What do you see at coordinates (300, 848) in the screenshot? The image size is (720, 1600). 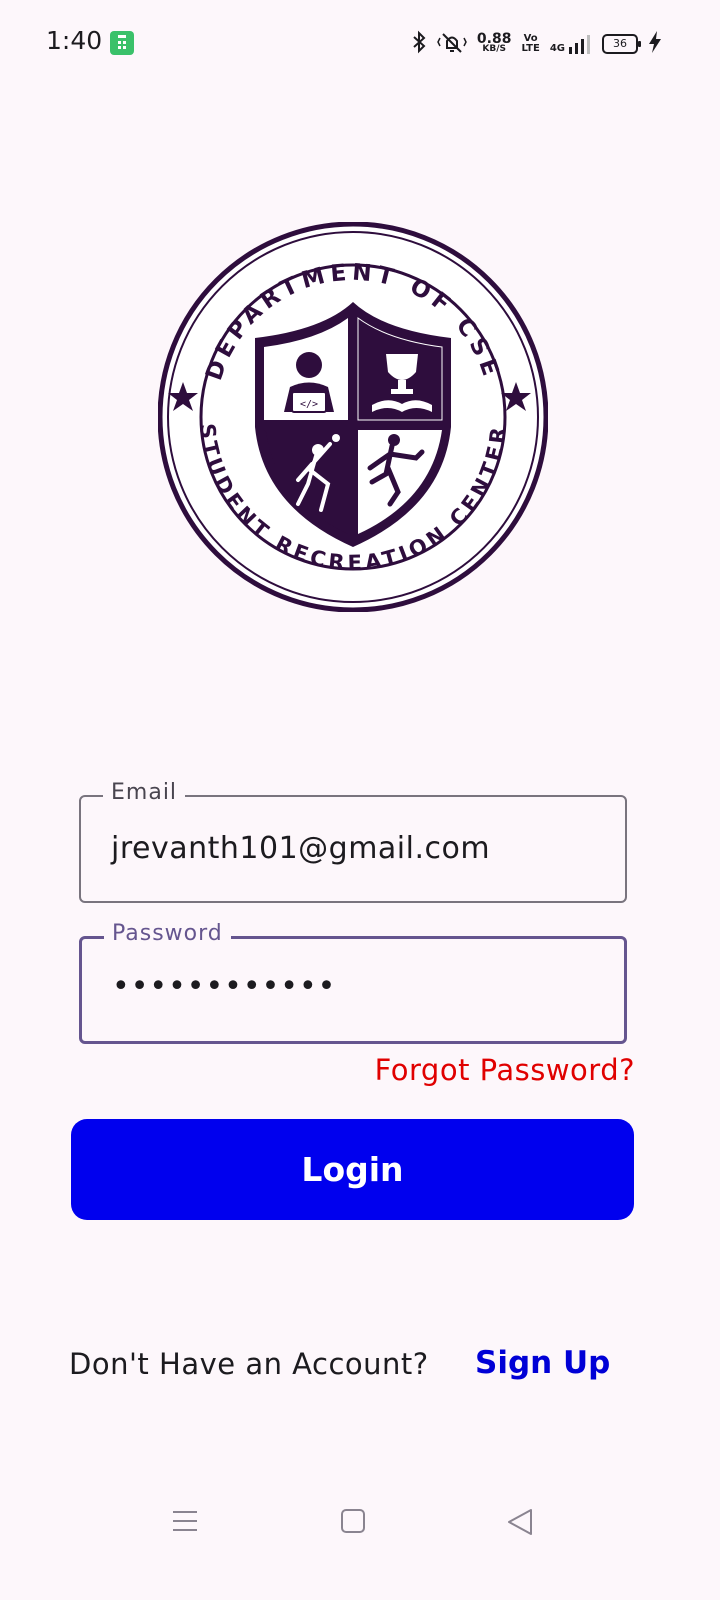 I see `email-input-value: jrevanth101@gmail.com` at bounding box center [300, 848].